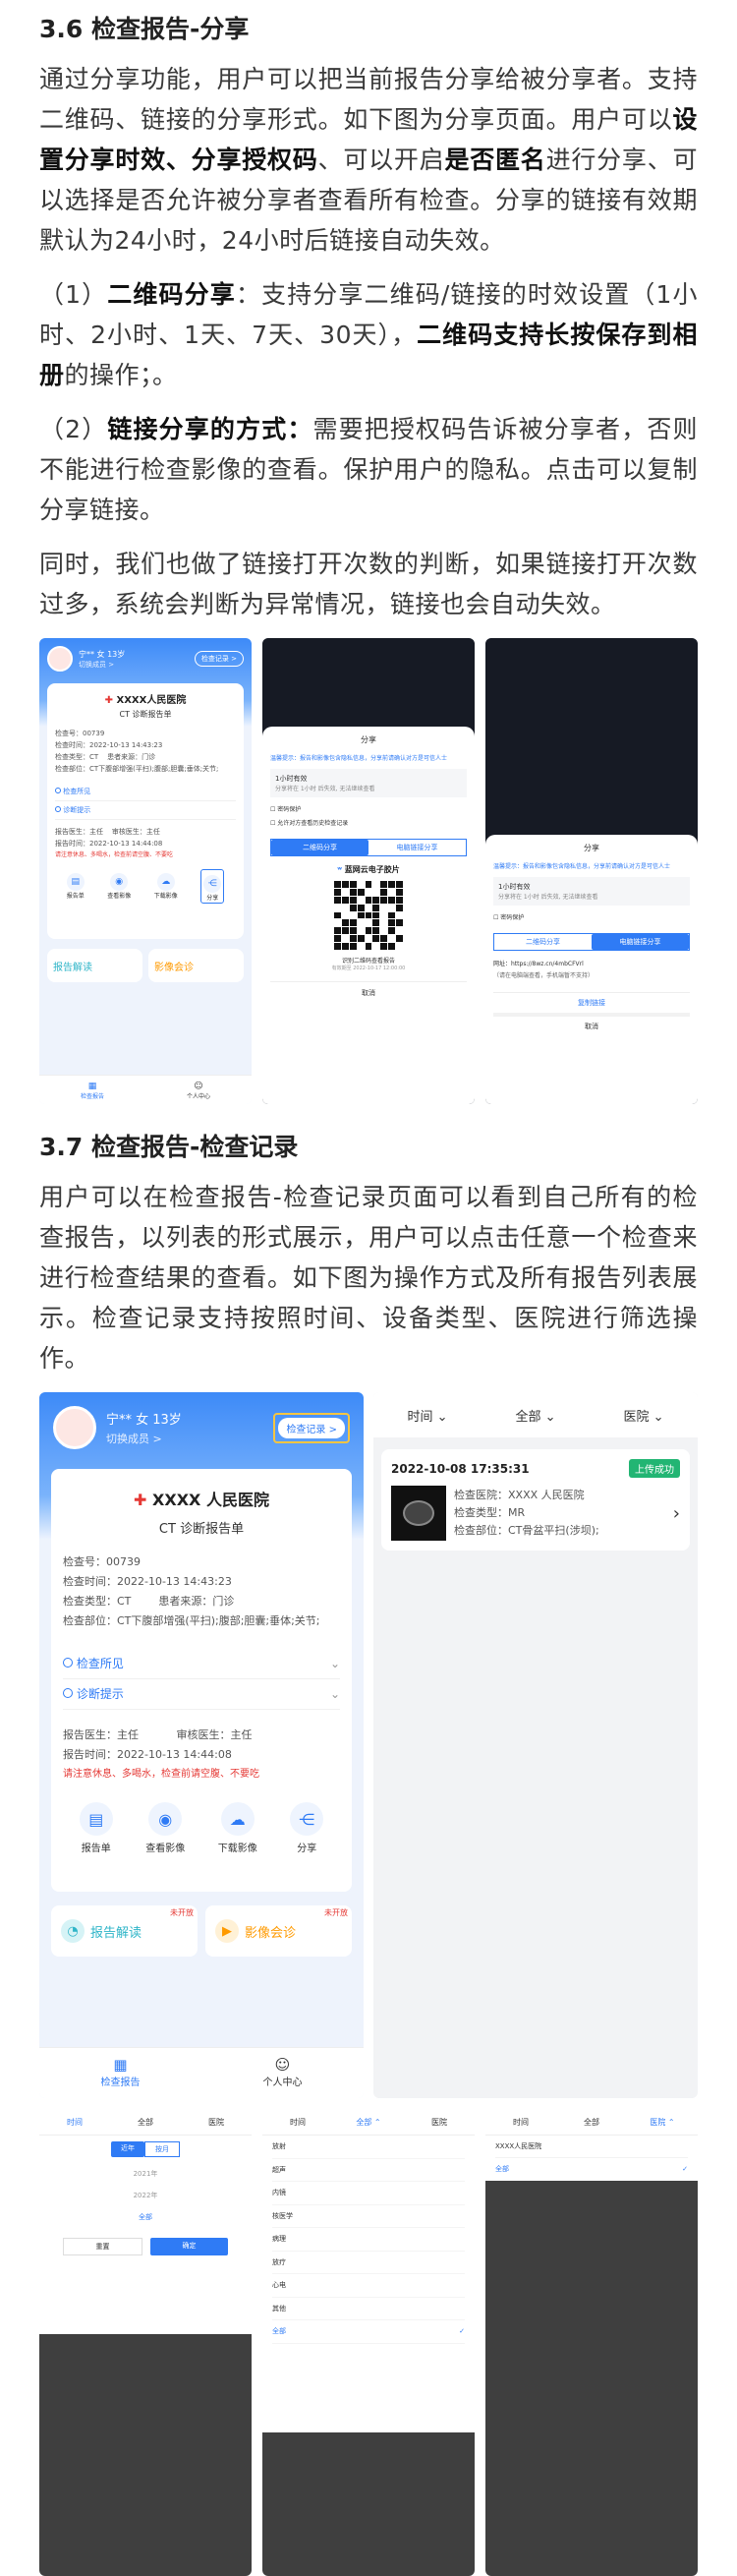  I want to click on logo-icon: ʷ, so click(339, 869).